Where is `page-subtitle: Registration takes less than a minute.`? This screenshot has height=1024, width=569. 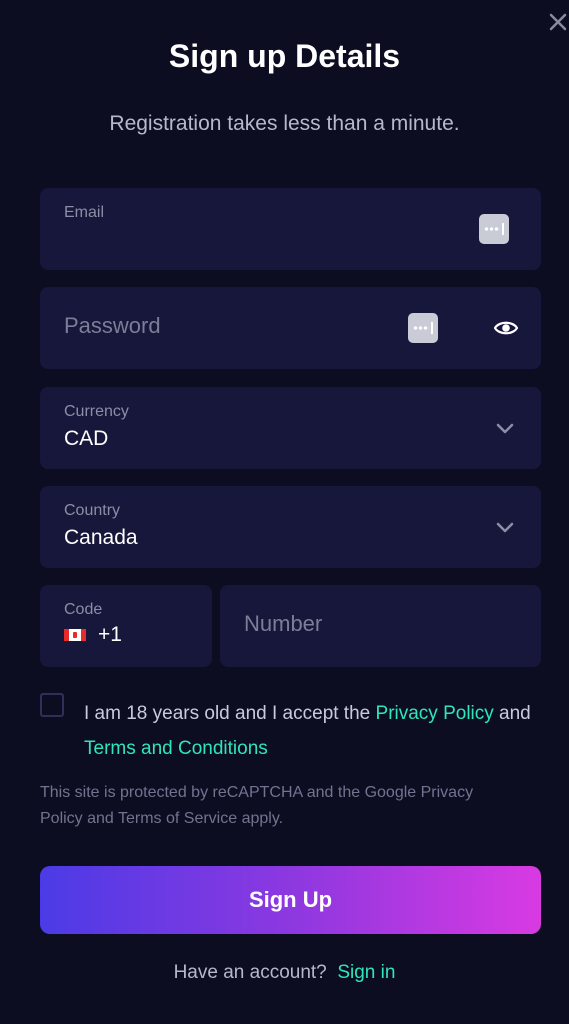
page-subtitle: Registration takes less than a minute. is located at coordinates (284, 123).